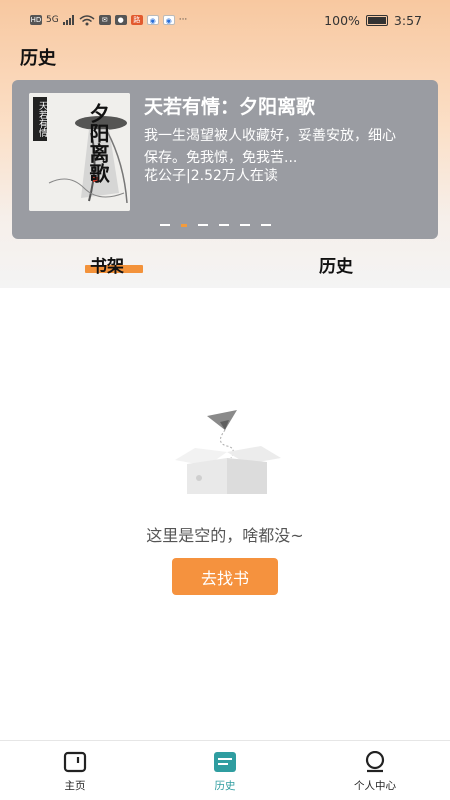 Image resolution: width=450 pixels, height=800 pixels. Describe the element at coordinates (336, 264) in the screenshot. I see `tab-history: 历史` at that location.